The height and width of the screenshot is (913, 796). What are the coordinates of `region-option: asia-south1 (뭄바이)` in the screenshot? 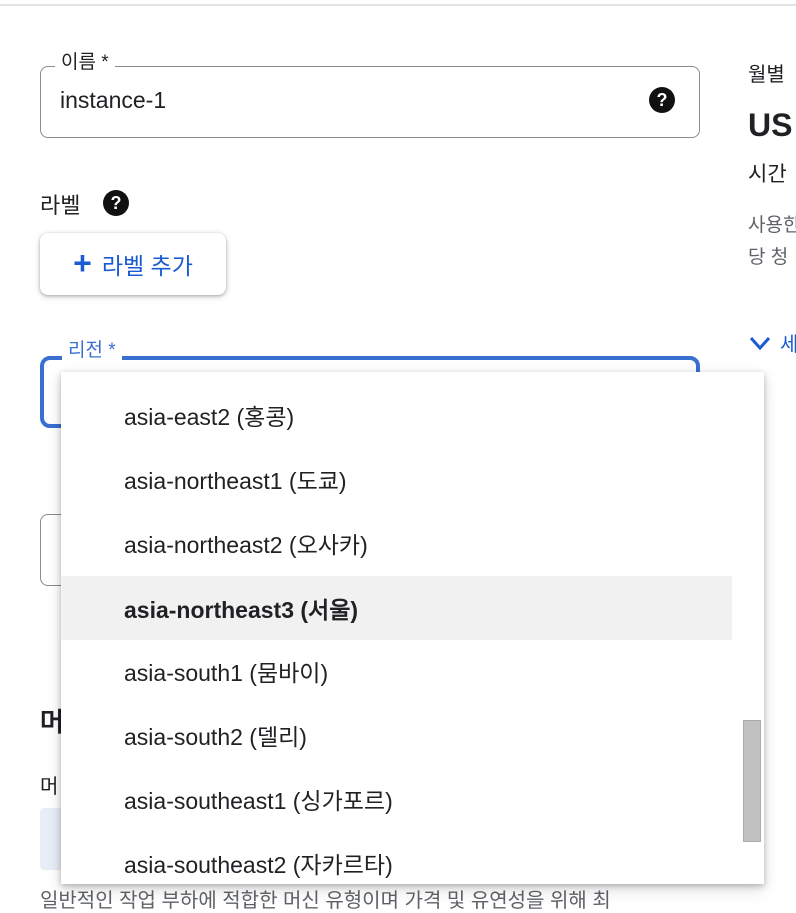 It's located at (396, 671).